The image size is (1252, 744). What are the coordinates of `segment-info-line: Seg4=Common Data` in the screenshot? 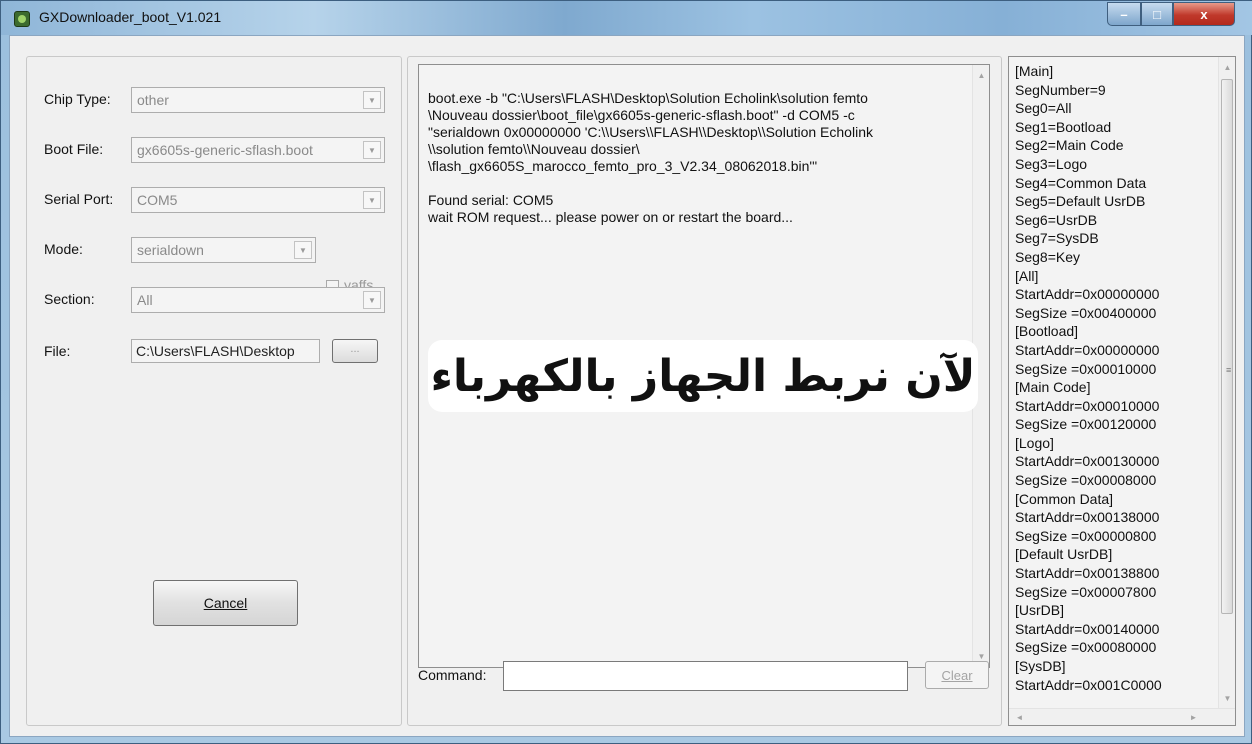 It's located at (1081, 182).